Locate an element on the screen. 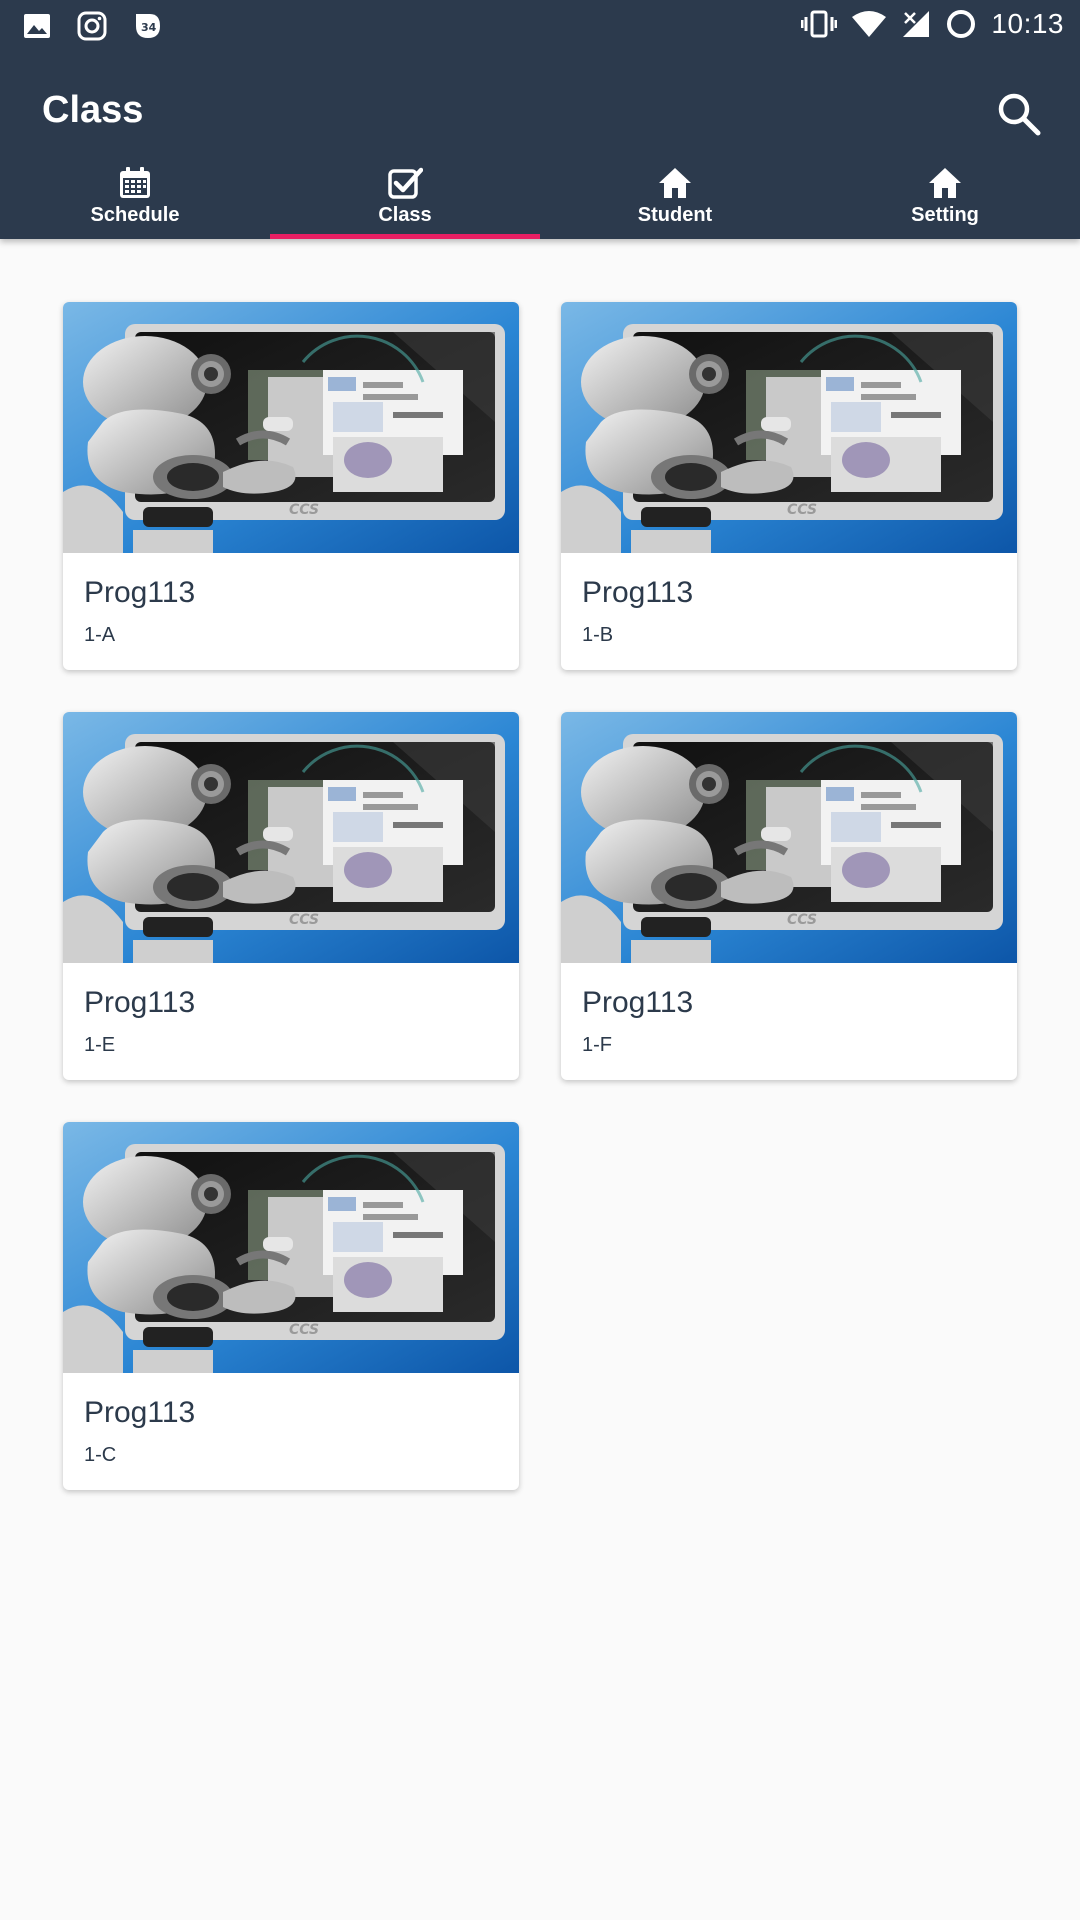 The width and height of the screenshot is (1080, 1920). instagram-icon is located at coordinates (92, 26).